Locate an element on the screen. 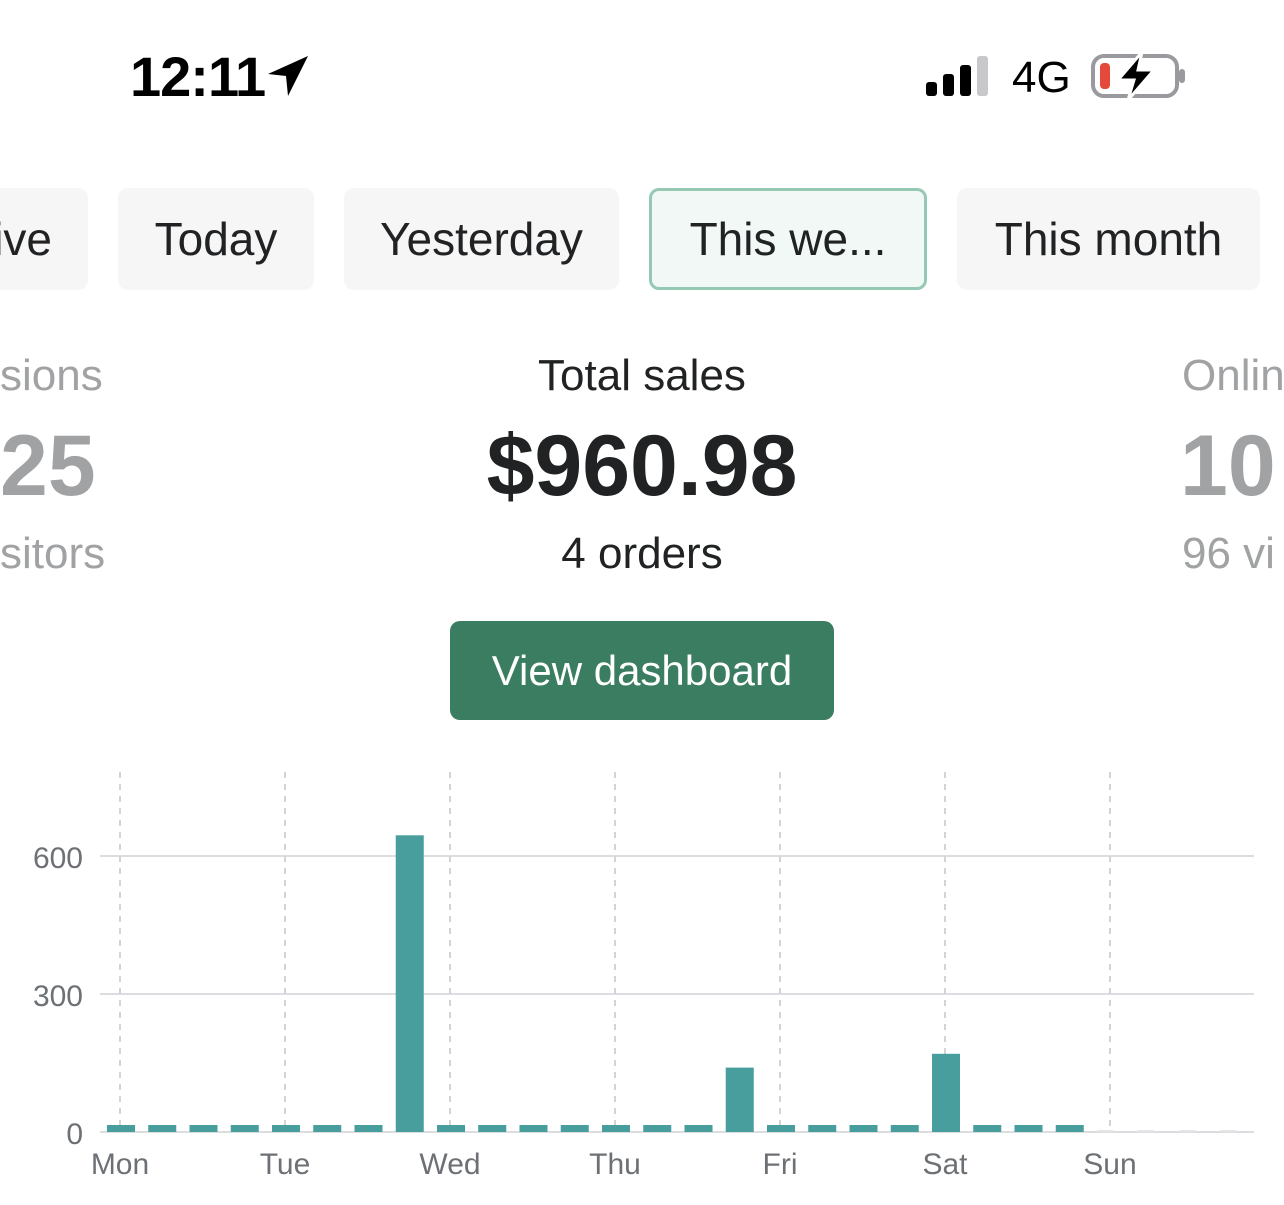 The image size is (1284, 1205). x-tick-label: Thu is located at coordinates (615, 1164).